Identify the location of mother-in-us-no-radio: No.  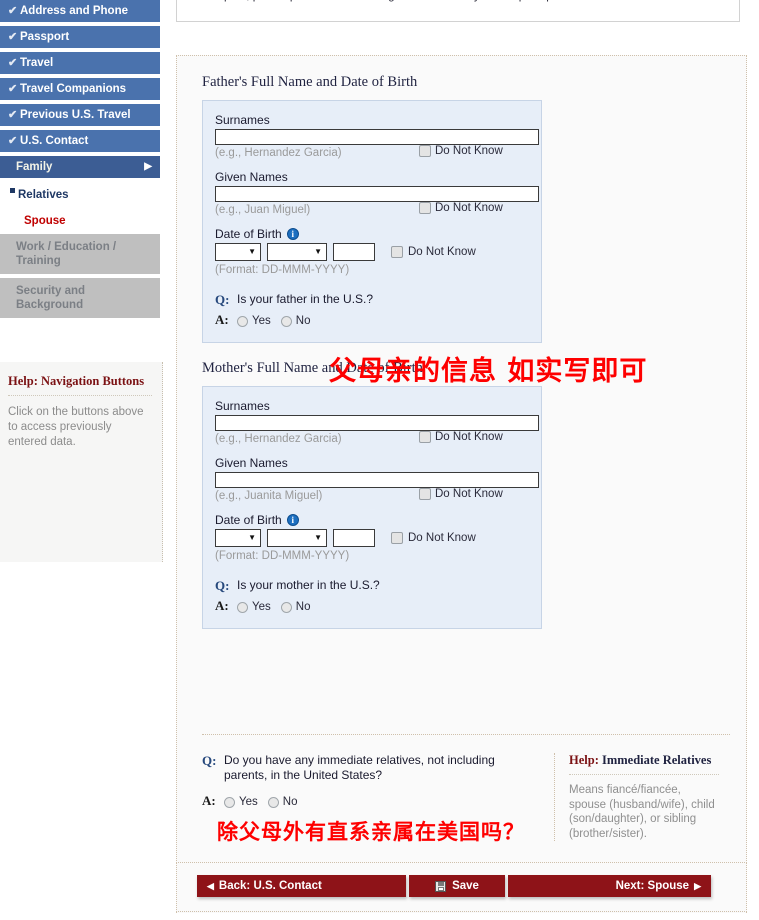
(295, 607).